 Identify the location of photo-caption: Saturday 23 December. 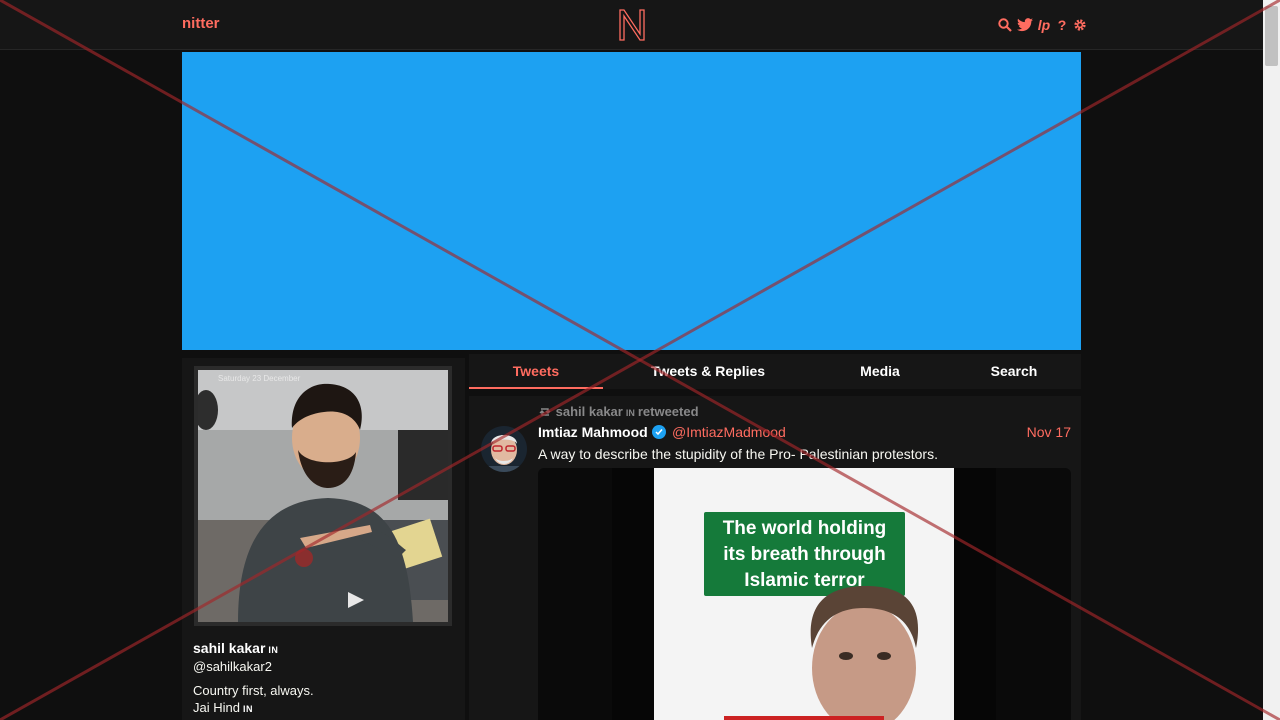
(259, 378).